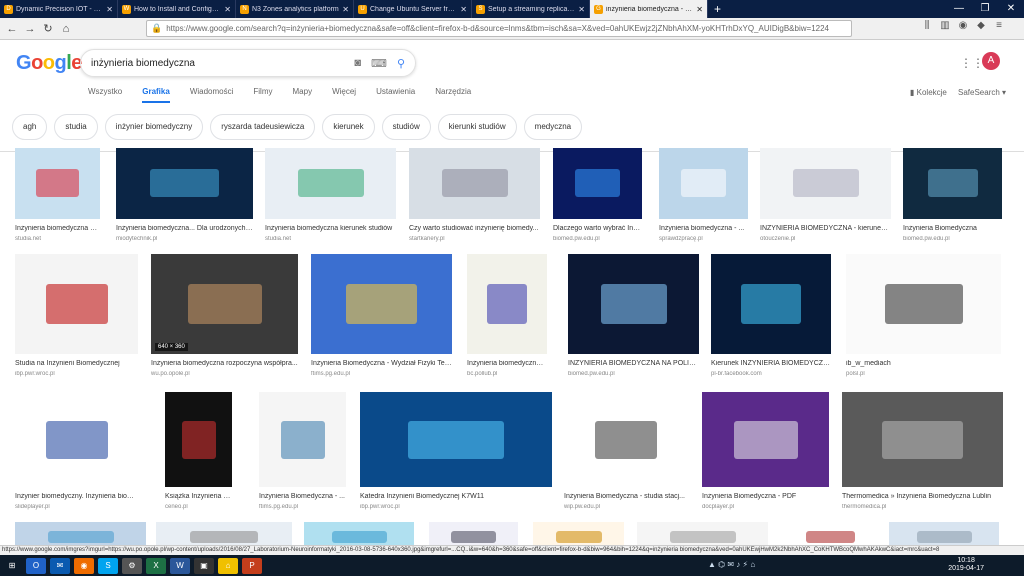  I want to click on taskbar-app-icon: X, so click(156, 565).